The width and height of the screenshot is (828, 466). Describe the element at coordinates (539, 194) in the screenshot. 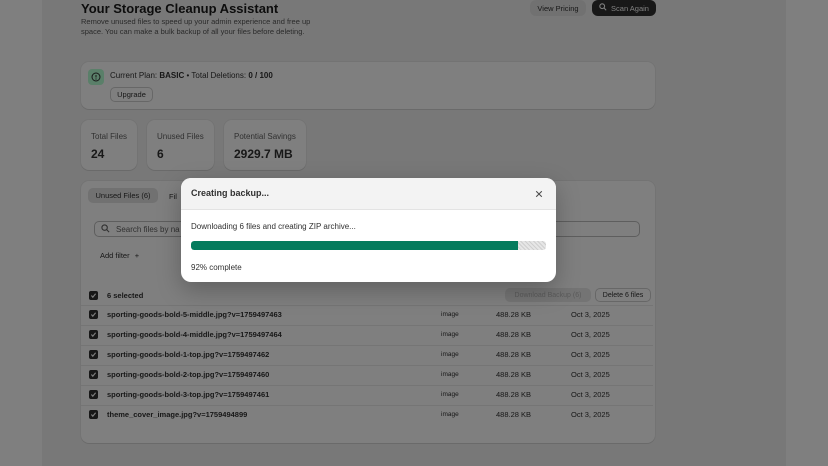

I see `close-icon` at that location.